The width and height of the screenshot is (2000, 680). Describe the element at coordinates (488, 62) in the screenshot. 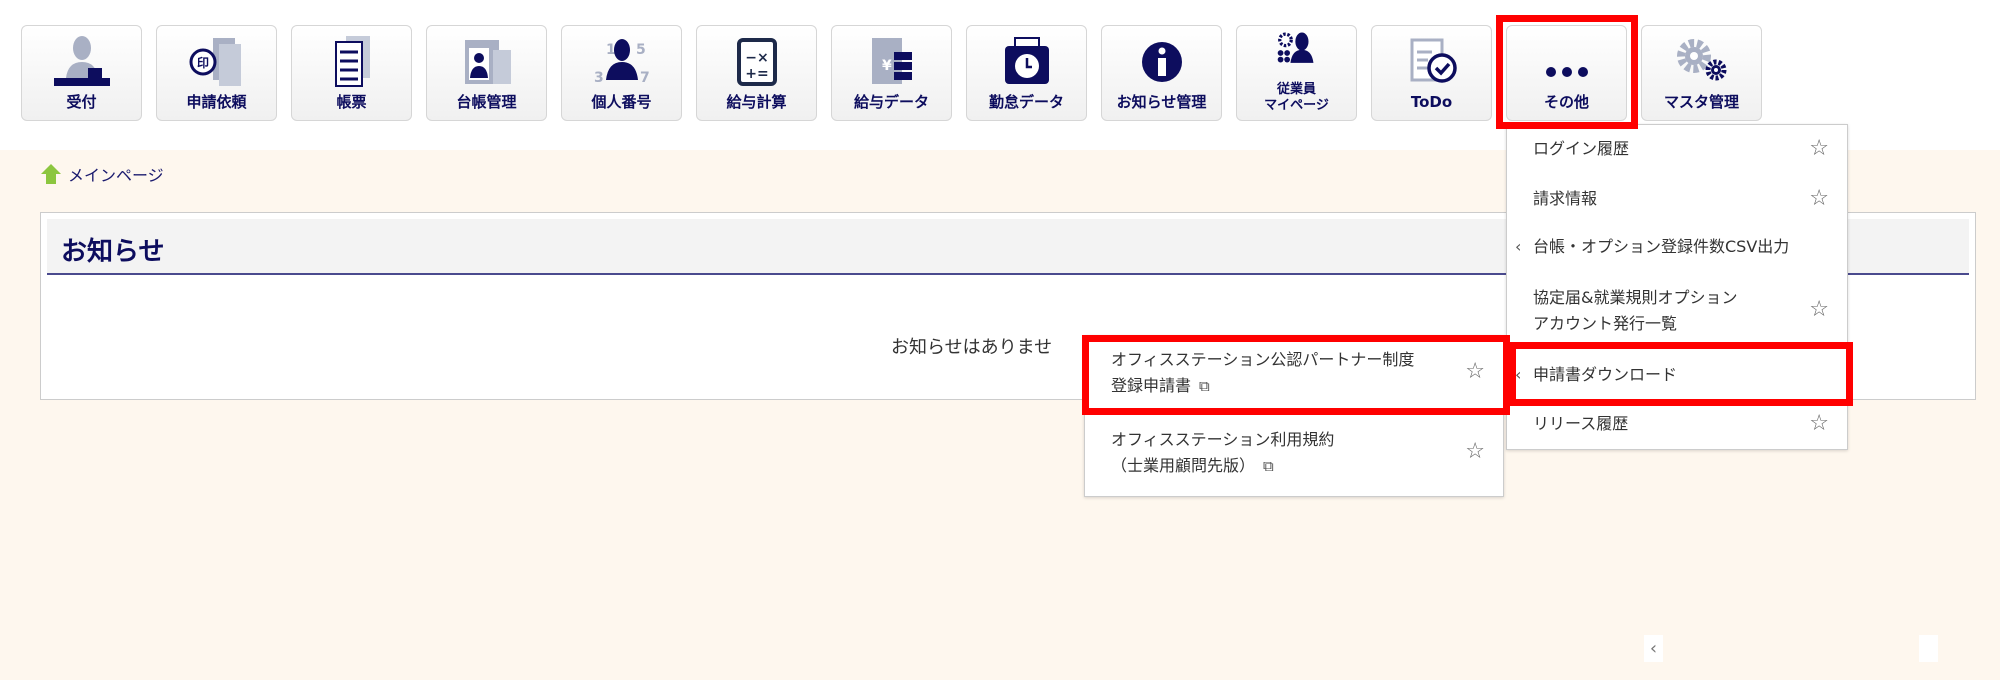

I see `ledger-icon` at that location.